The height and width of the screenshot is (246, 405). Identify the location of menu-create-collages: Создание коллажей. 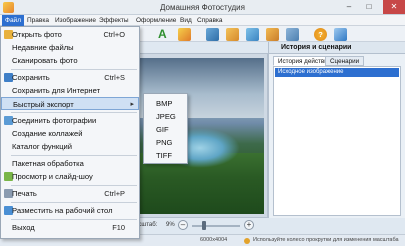
(70, 133).